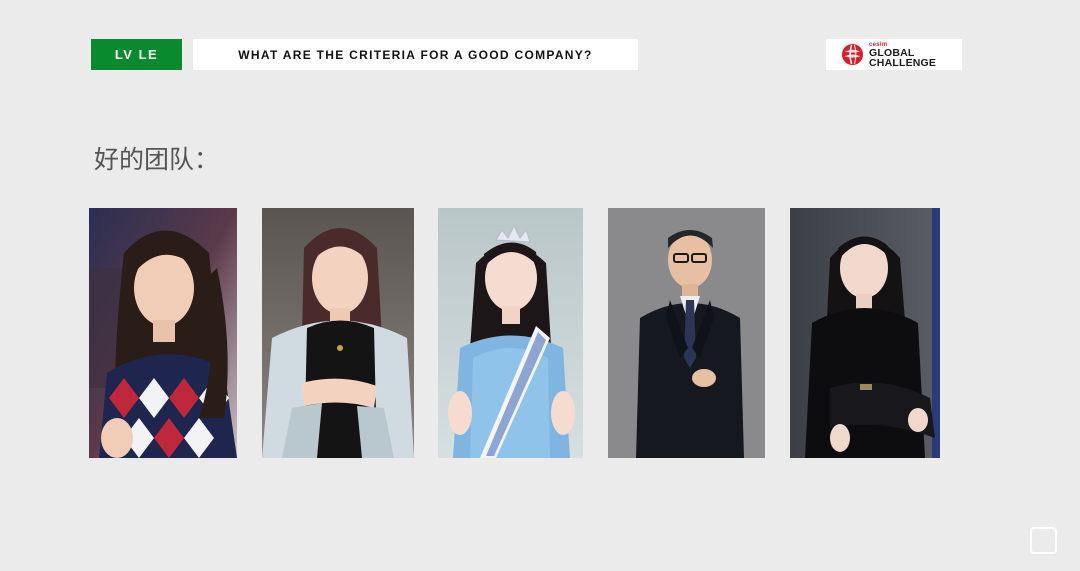 The height and width of the screenshot is (571, 1080). What do you see at coordinates (157, 159) in the screenshot?
I see `section-heading: 好的团队：` at bounding box center [157, 159].